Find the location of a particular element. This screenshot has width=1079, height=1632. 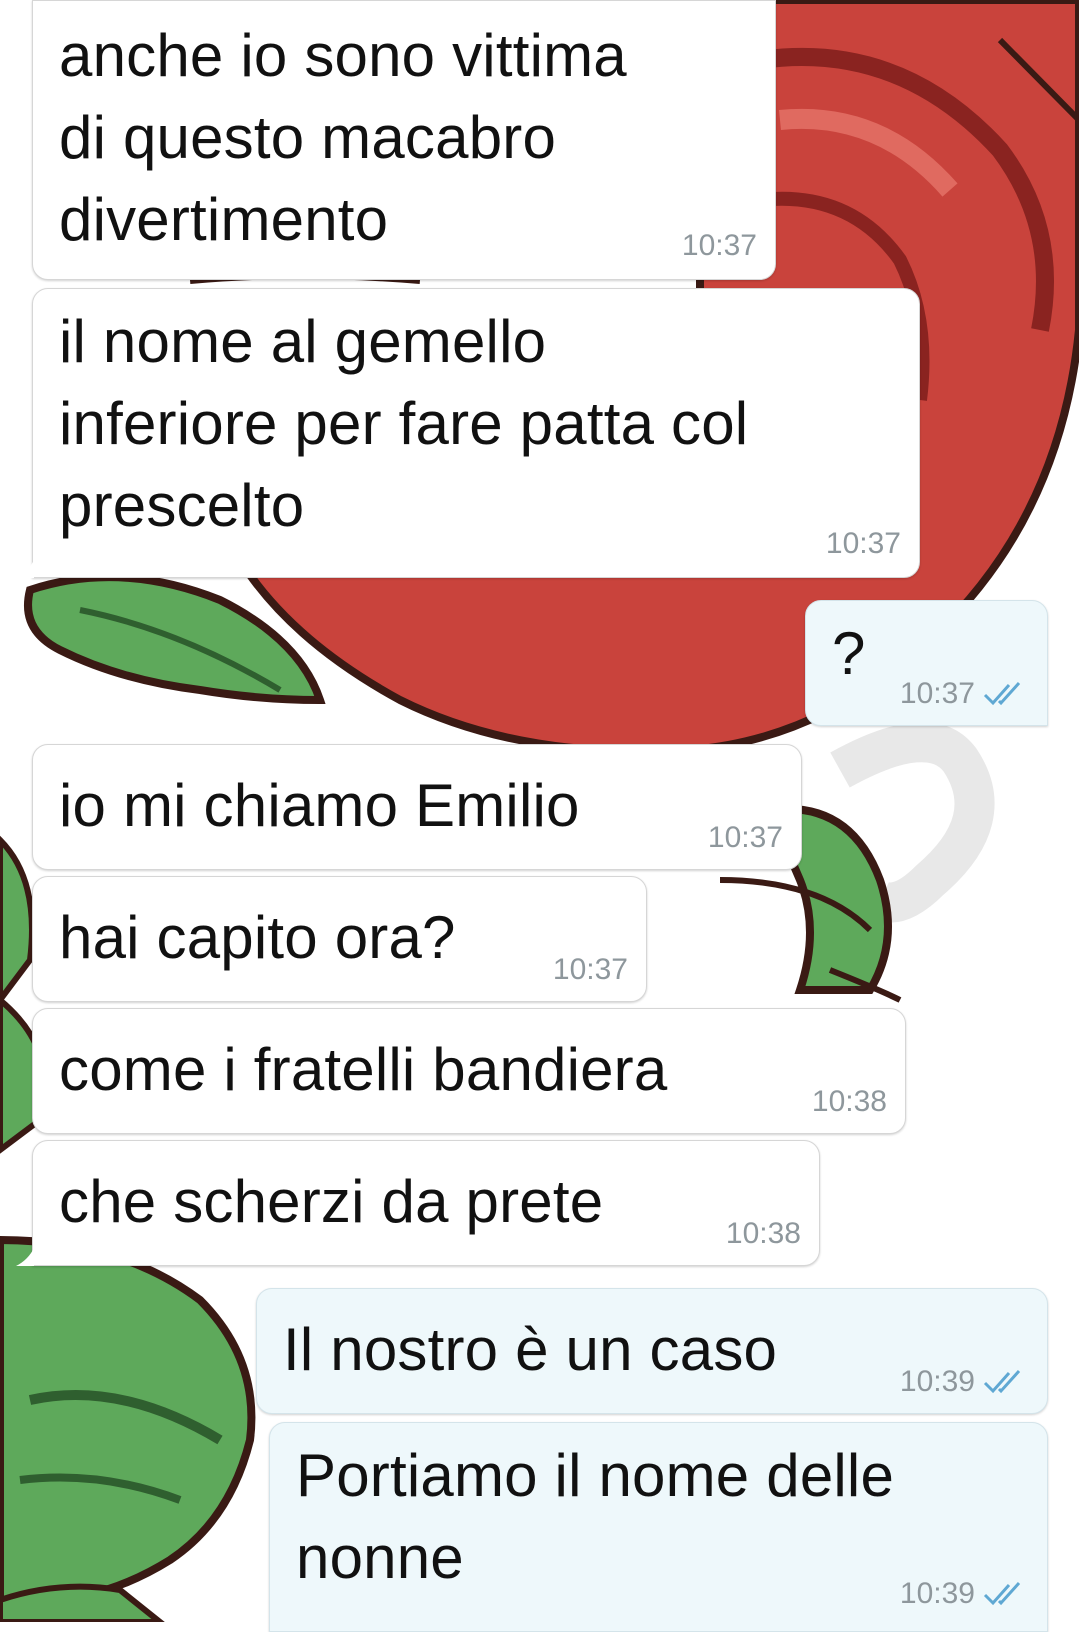

incoming-message-bubble: hai capito ora? 10:37 is located at coordinates (339, 939).